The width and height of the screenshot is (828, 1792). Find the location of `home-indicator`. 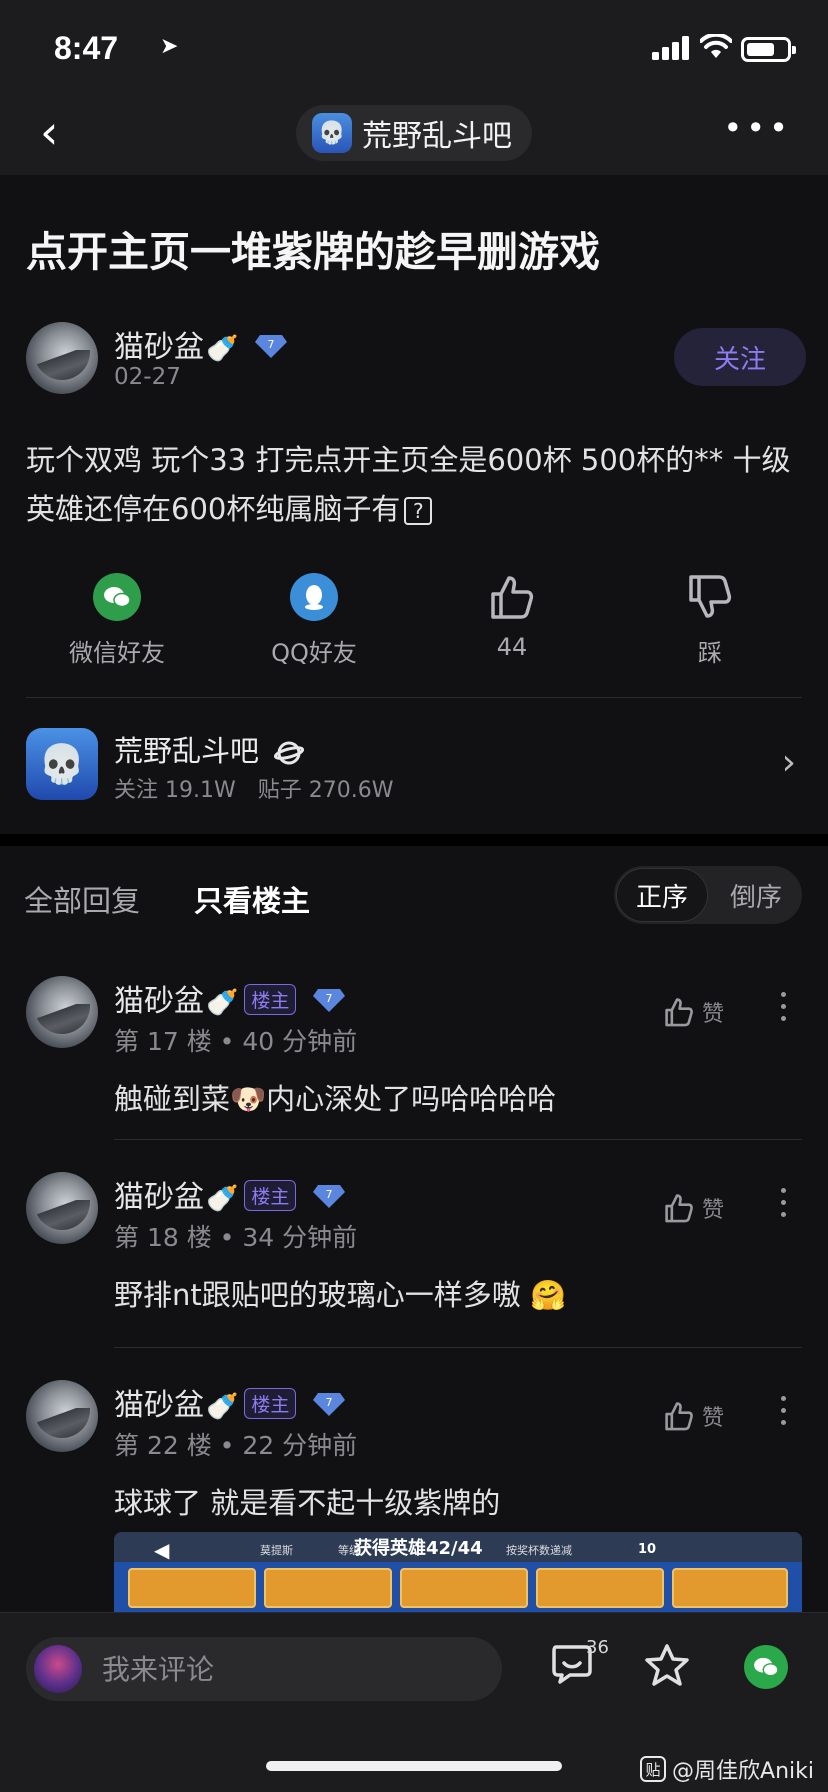

home-indicator is located at coordinates (414, 1766).